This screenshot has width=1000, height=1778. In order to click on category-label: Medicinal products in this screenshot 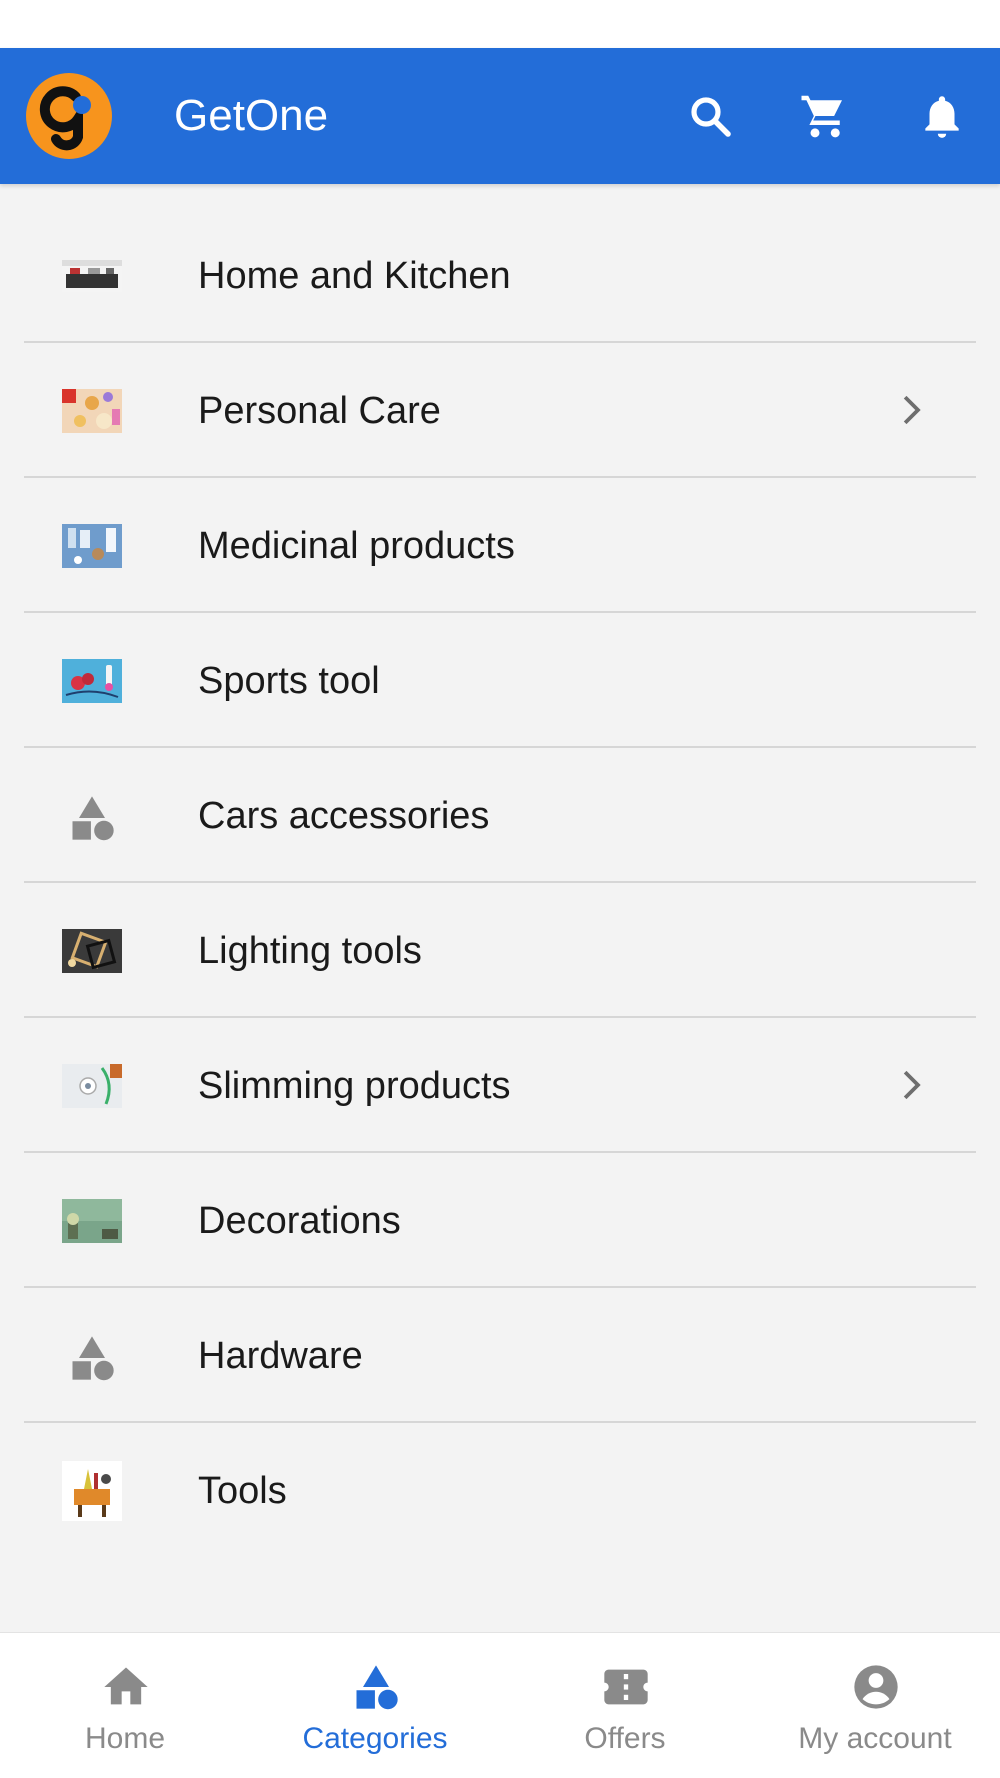, I will do `click(356, 546)`.